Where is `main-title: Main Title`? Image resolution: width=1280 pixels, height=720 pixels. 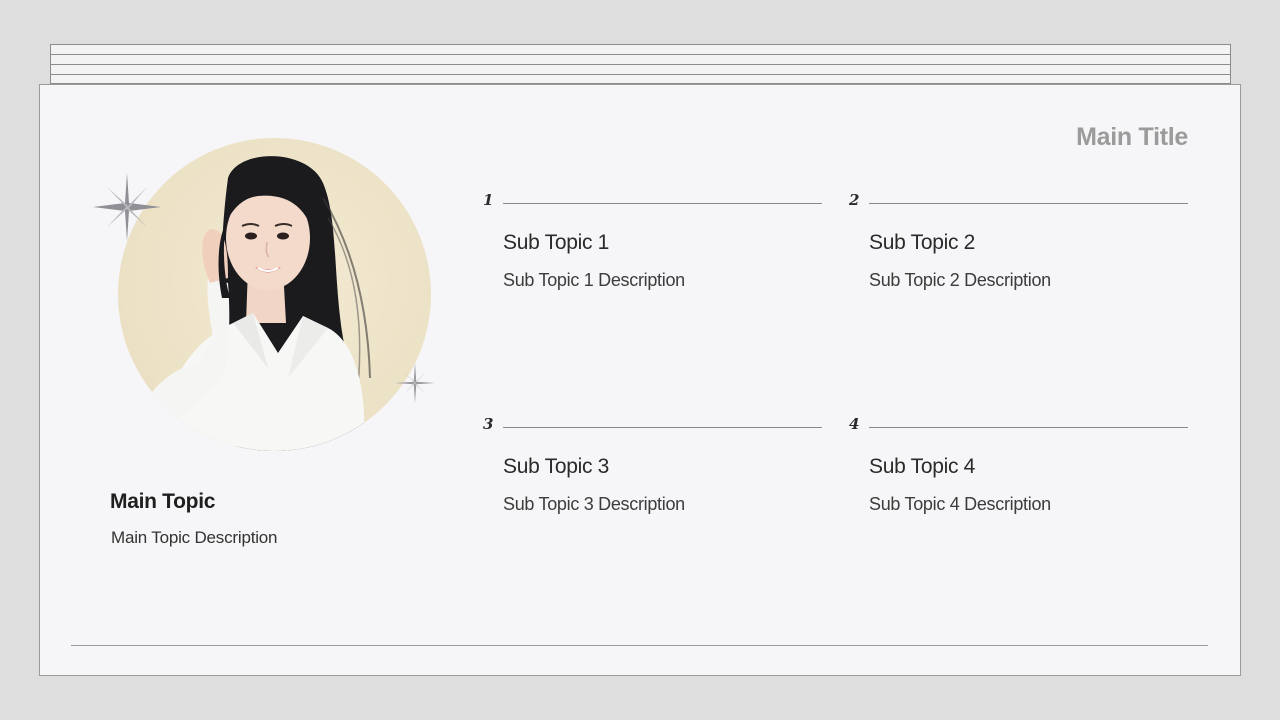 main-title: Main Title is located at coordinates (1132, 137).